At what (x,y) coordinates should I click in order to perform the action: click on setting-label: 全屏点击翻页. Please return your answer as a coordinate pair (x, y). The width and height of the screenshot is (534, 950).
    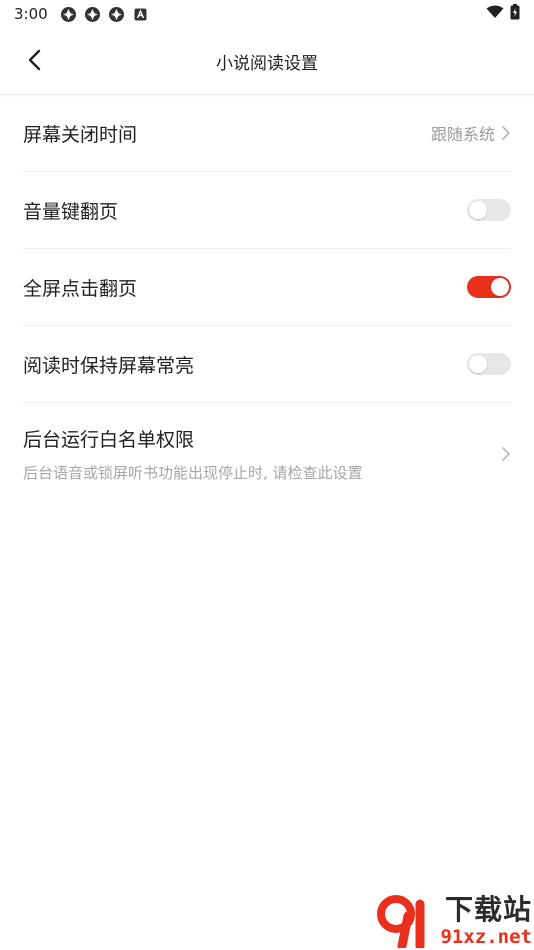
    Looking at the image, I should click on (80, 288).